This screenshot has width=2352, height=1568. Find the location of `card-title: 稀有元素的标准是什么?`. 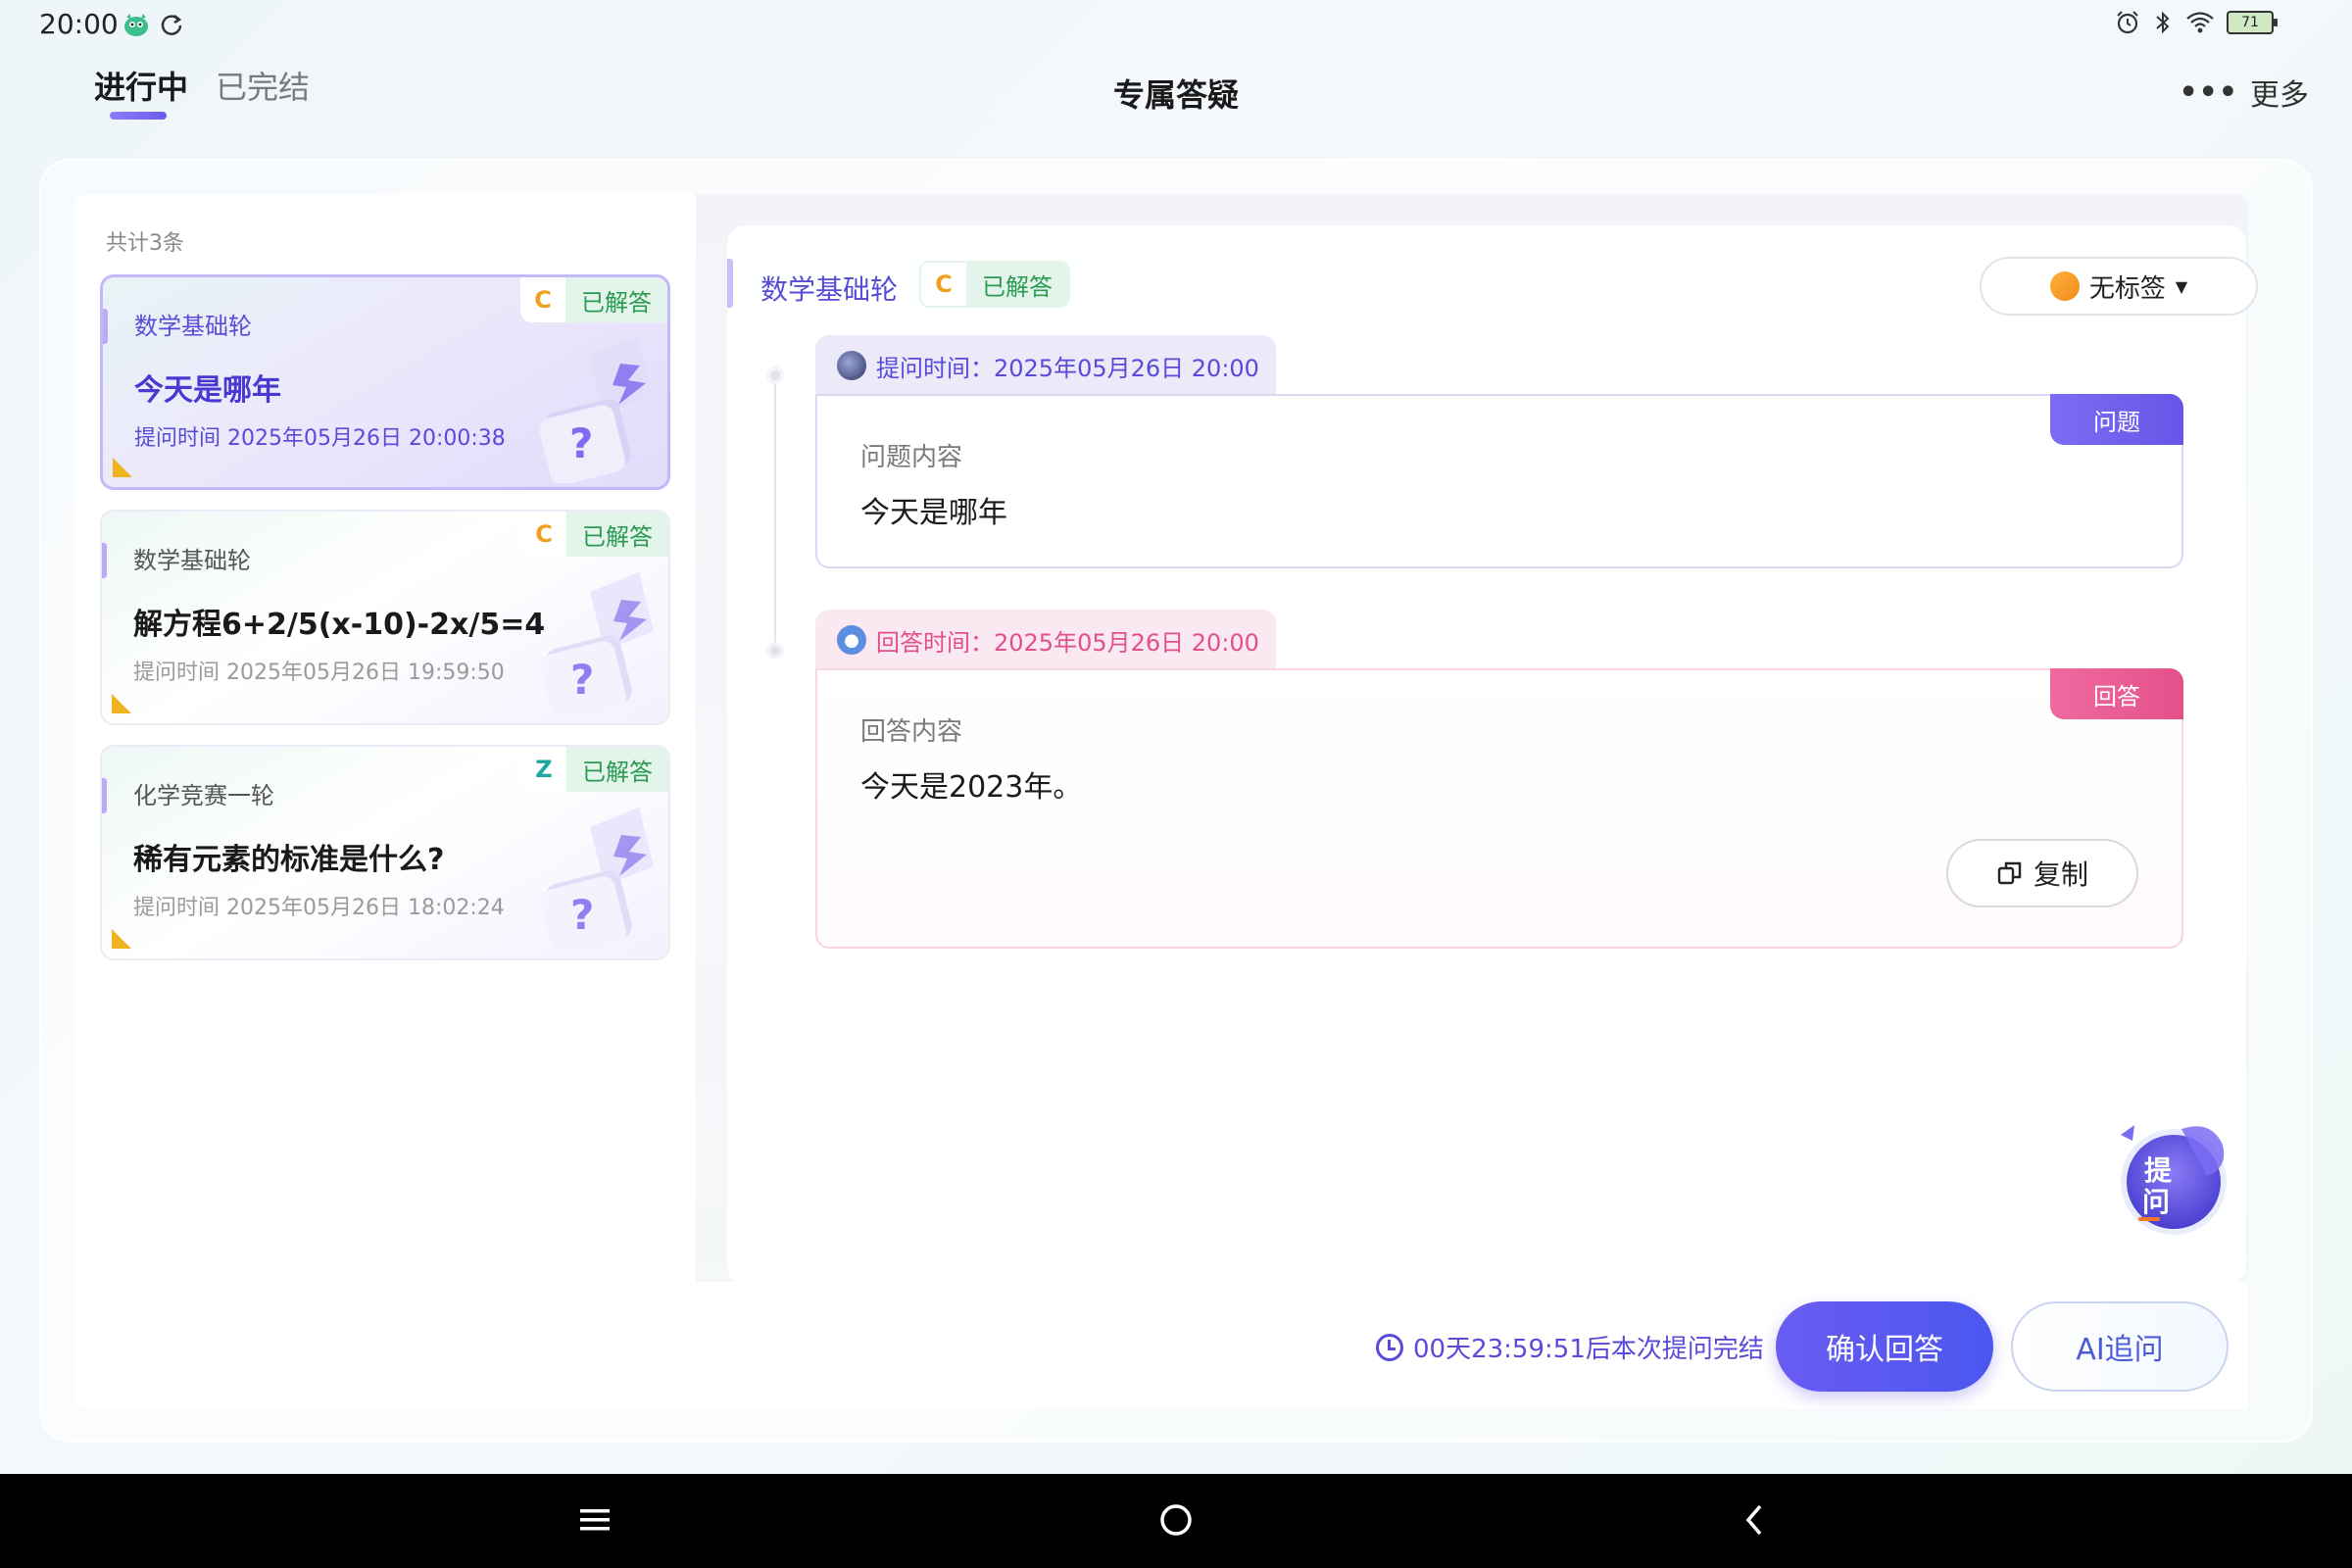

card-title: 稀有元素的标准是什么? is located at coordinates (289, 860).